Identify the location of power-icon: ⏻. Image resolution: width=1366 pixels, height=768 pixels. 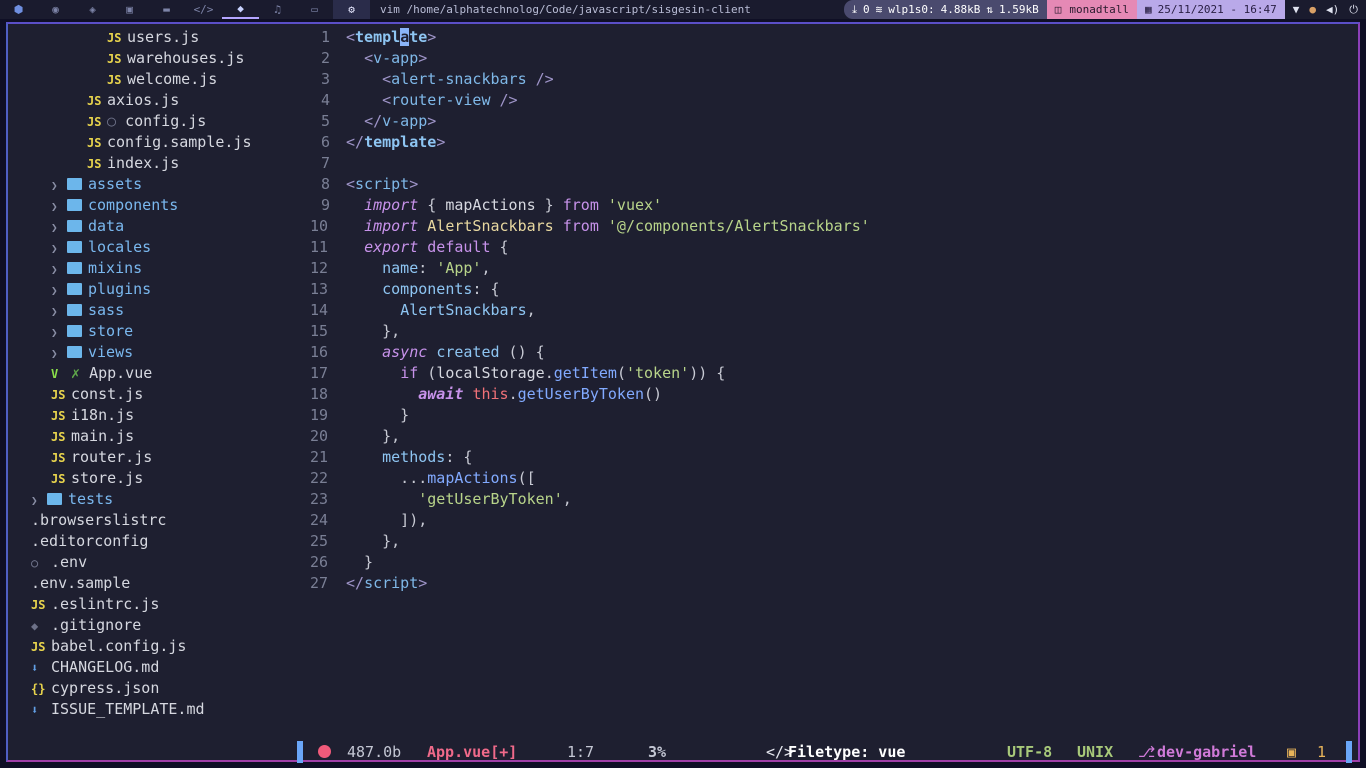
(1353, 10).